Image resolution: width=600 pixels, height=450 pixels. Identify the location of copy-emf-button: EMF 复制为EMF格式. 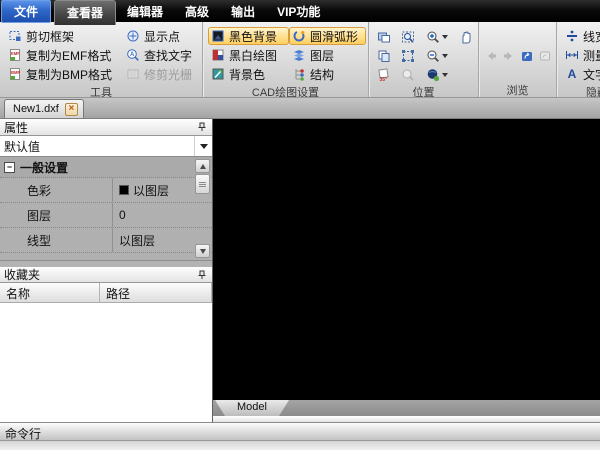
(64, 55).